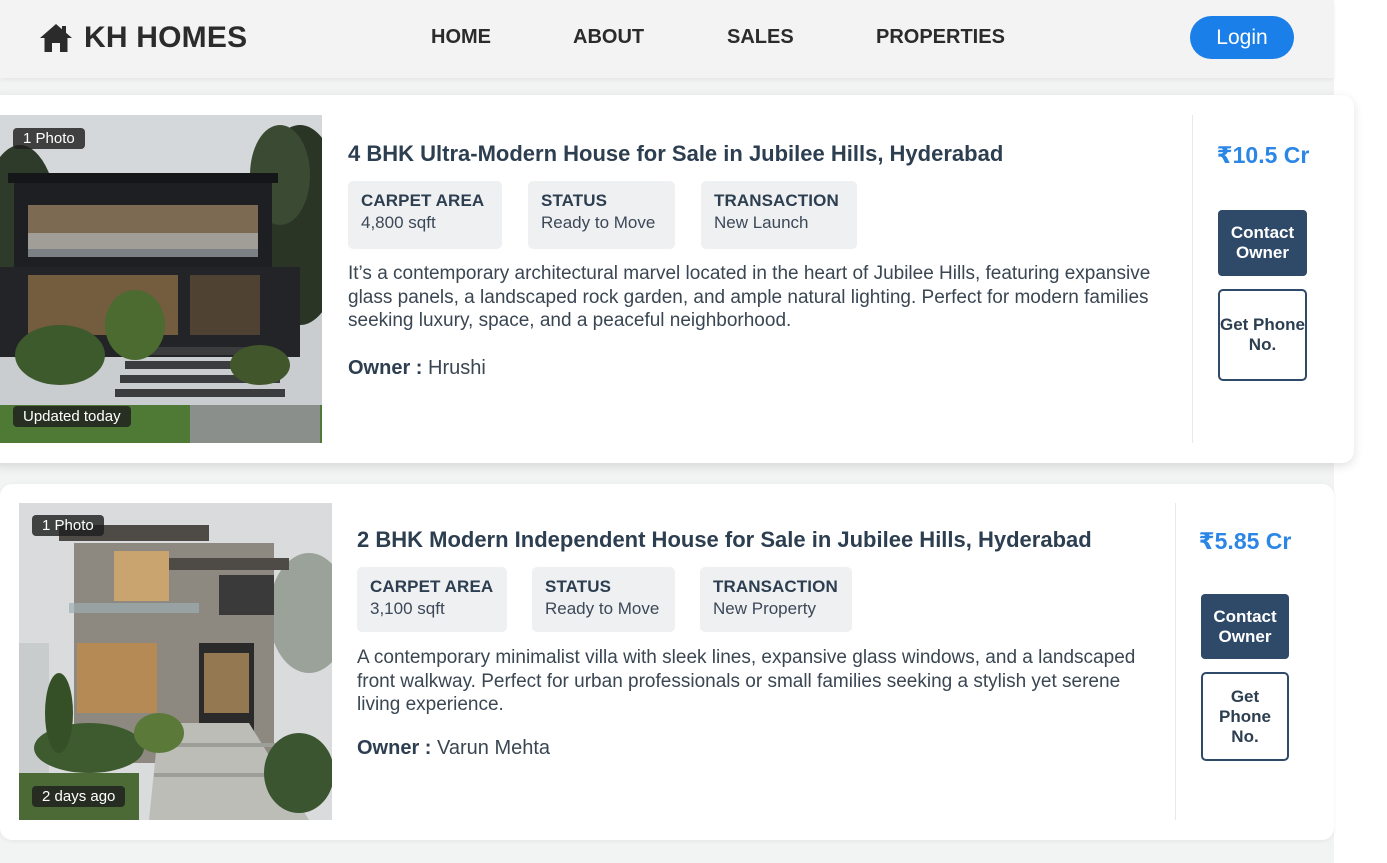  I want to click on owner-line: Owner : Hrushi, so click(417, 368).